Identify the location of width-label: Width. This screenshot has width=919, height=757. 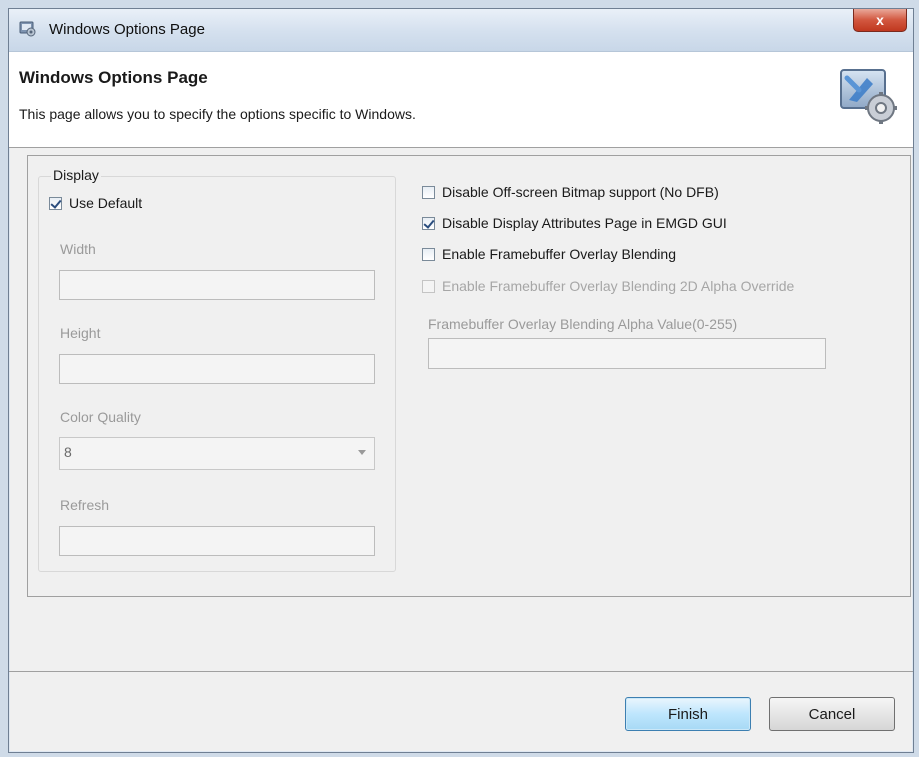
(78, 249).